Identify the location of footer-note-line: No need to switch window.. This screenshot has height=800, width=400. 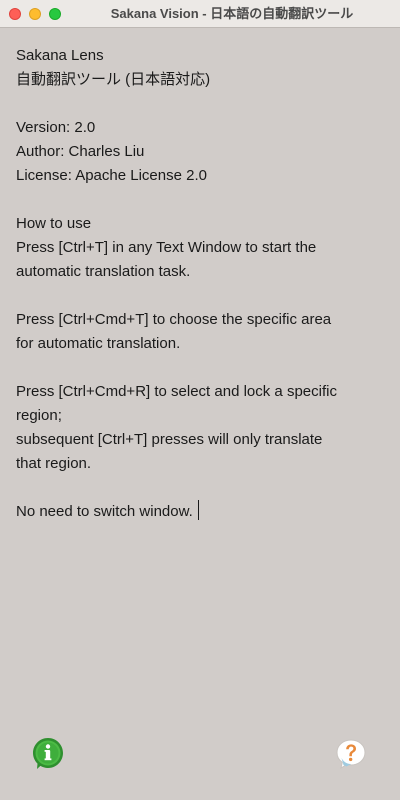
(200, 512).